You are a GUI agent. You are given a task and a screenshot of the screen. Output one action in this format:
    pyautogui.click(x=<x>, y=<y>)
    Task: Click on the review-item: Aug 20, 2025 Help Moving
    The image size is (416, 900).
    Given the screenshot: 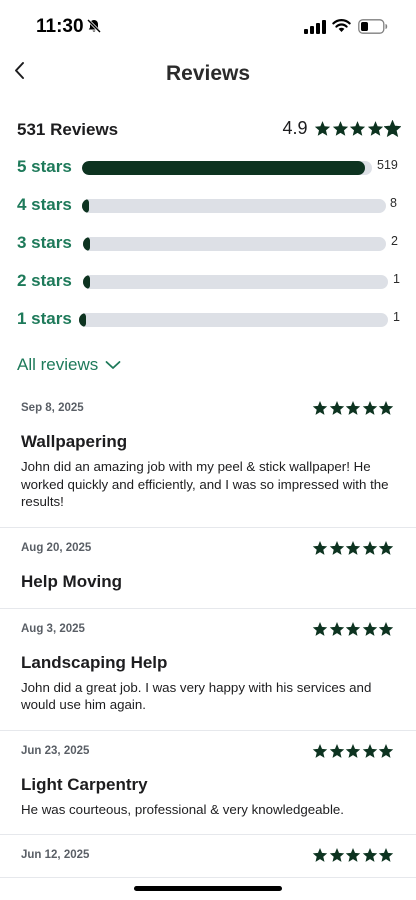 What is the action you would take?
    pyautogui.click(x=208, y=568)
    